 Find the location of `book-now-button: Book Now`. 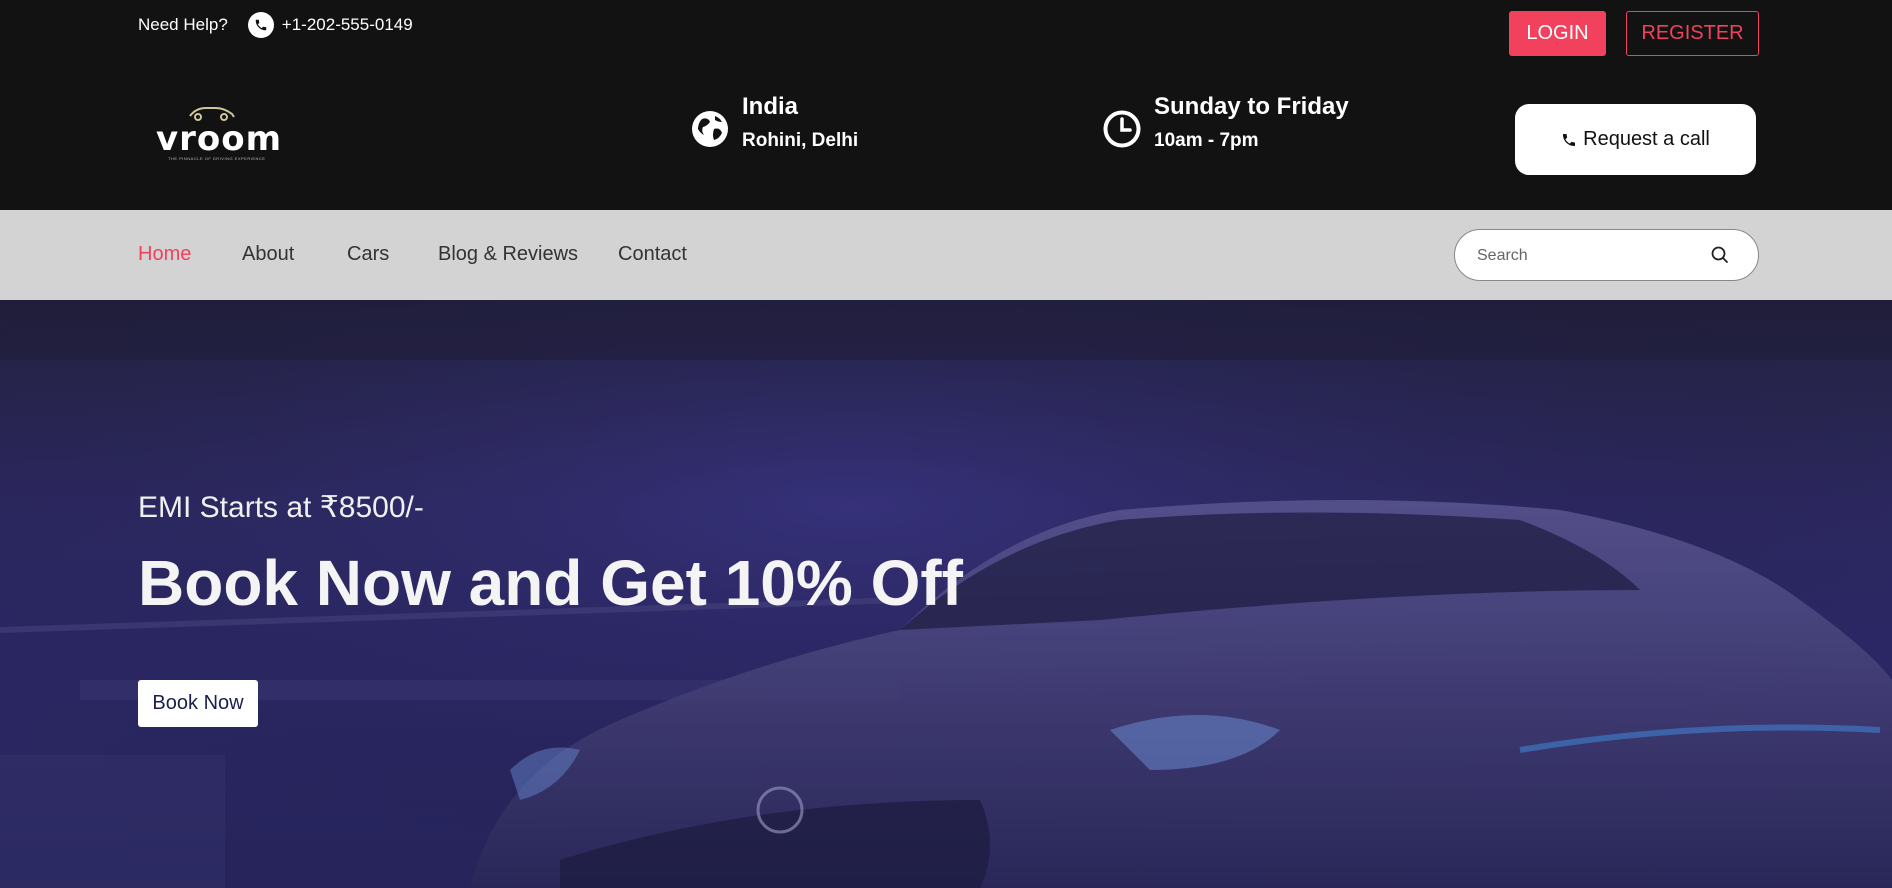

book-now-button: Book Now is located at coordinates (198, 703).